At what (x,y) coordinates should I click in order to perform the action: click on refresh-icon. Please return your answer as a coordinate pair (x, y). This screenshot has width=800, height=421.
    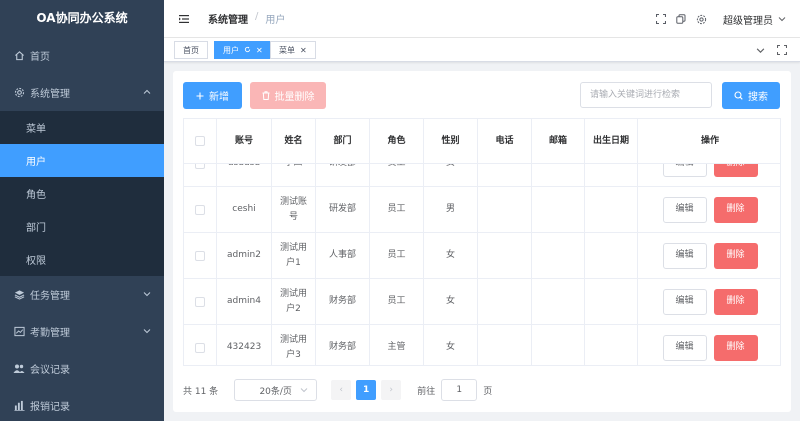
    Looking at the image, I should click on (247, 50).